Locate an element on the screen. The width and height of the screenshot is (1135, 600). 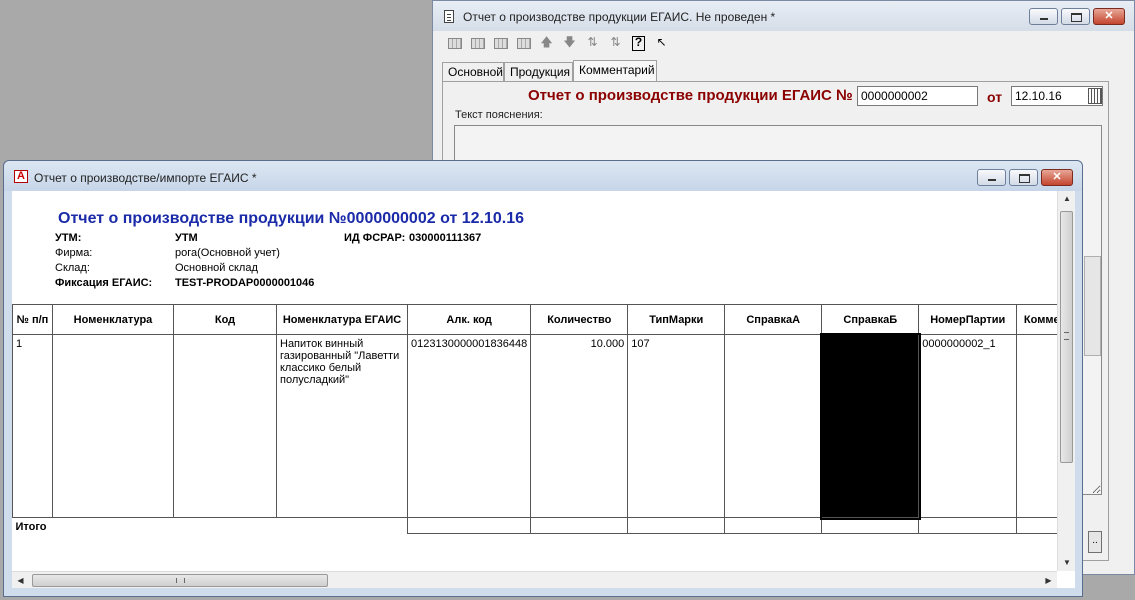
column-header: Номенклатура ЕГАИС is located at coordinates (342, 319).